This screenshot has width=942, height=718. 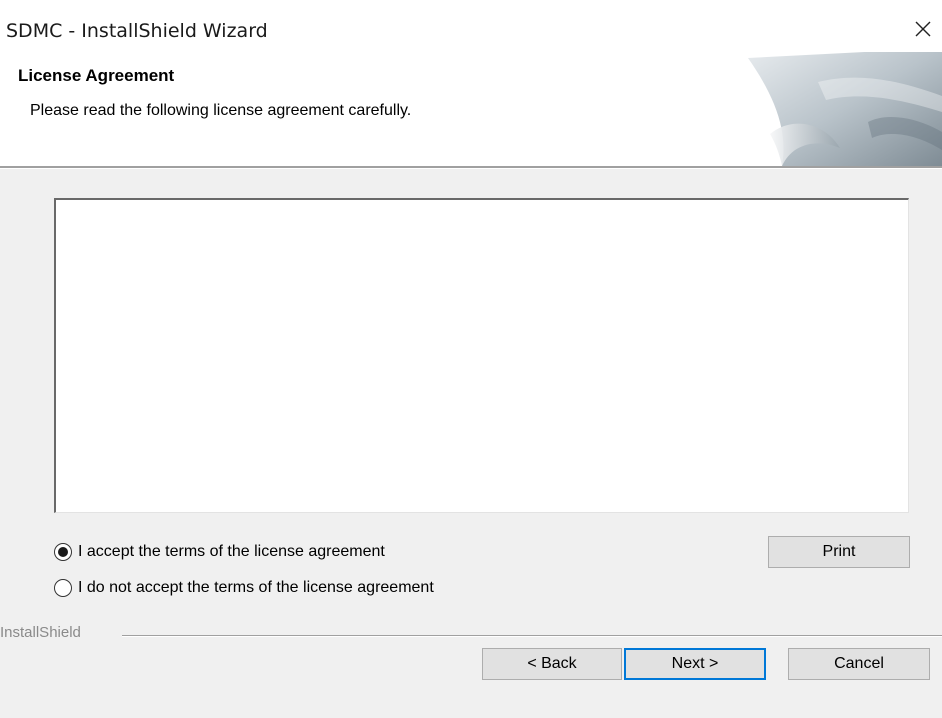 What do you see at coordinates (552, 664) in the screenshot?
I see `back-button: < Back` at bounding box center [552, 664].